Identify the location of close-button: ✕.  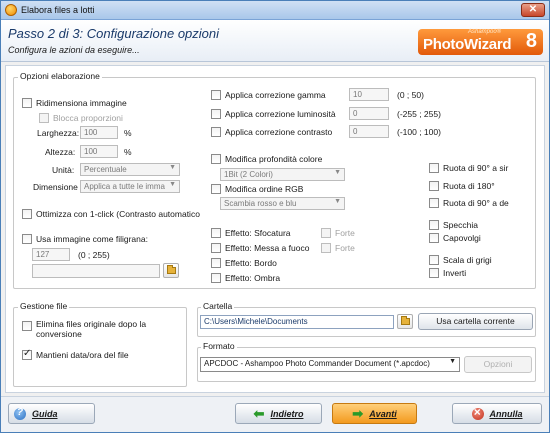
(533, 10).